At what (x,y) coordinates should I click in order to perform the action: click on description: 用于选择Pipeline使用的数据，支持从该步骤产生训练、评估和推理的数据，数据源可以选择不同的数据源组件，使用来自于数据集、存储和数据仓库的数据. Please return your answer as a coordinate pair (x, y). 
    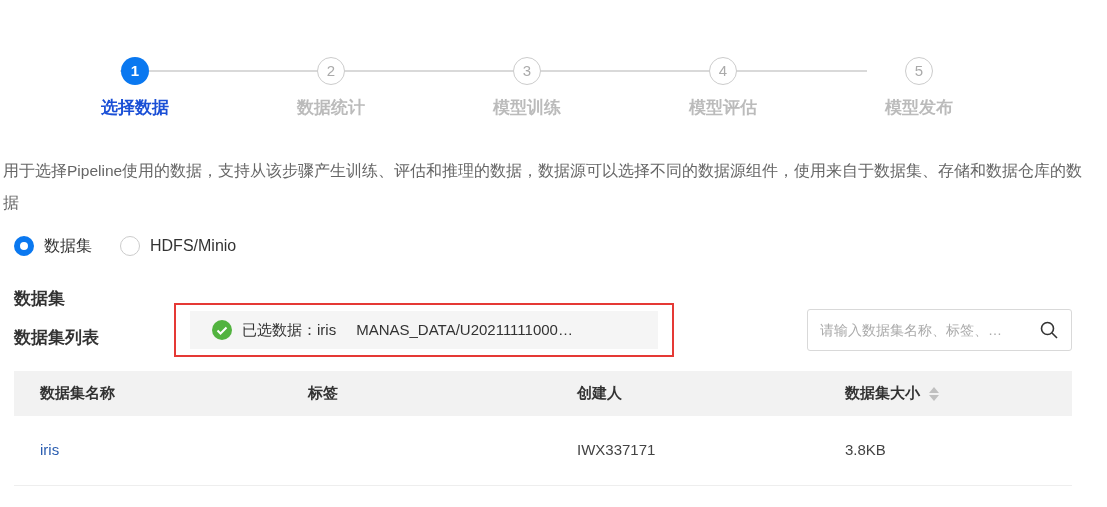
    Looking at the image, I should click on (543, 186).